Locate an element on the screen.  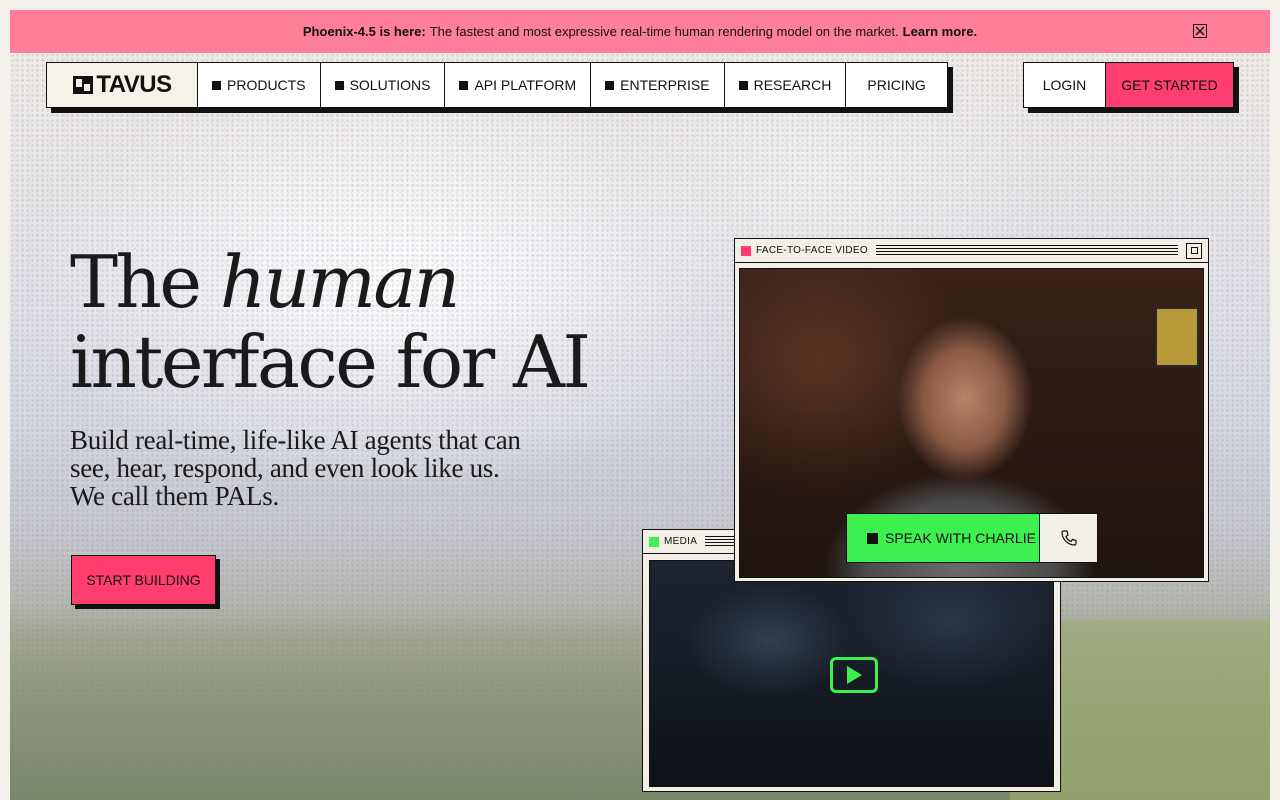
nav-item-label: RESEARCH is located at coordinates (792, 85).